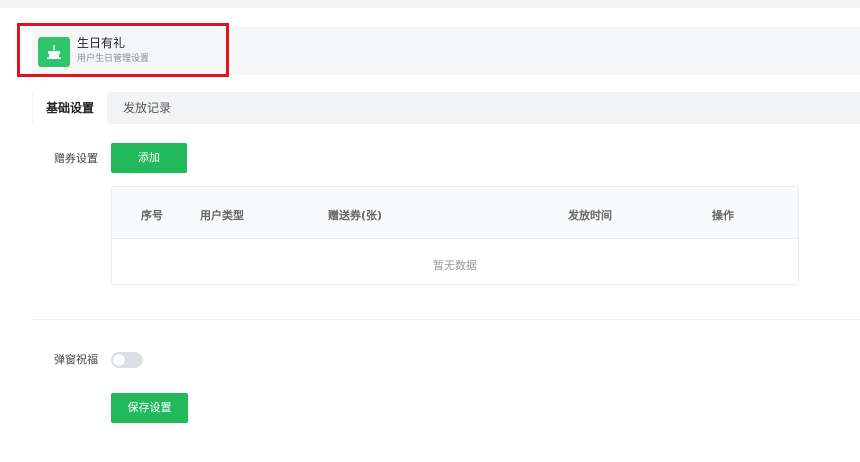  I want to click on column-header-coupon-count: 赠送券(张), so click(355, 215).